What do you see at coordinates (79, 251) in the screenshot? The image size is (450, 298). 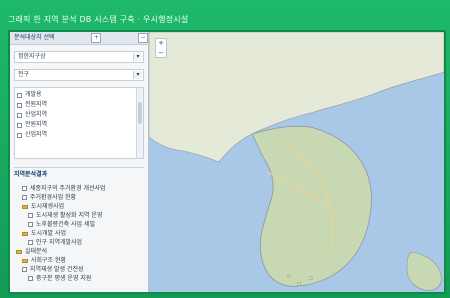 I see `tree-folder: 실태분석` at bounding box center [79, 251].